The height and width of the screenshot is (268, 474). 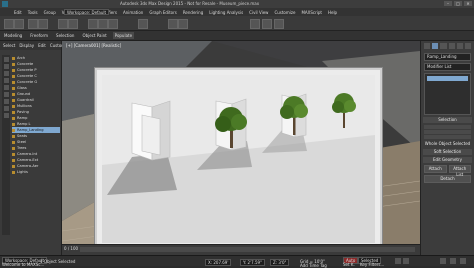 I want to click on material-editor-icon, so click(x=255, y=24).